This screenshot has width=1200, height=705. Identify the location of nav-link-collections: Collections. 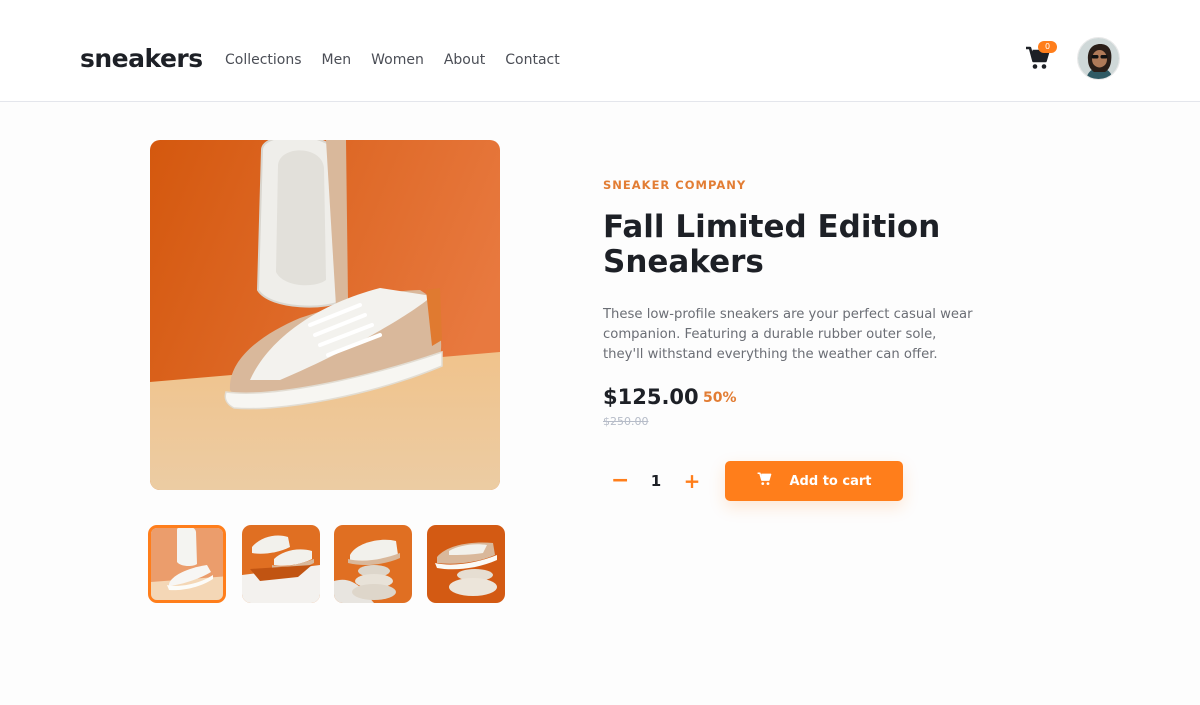
(263, 60).